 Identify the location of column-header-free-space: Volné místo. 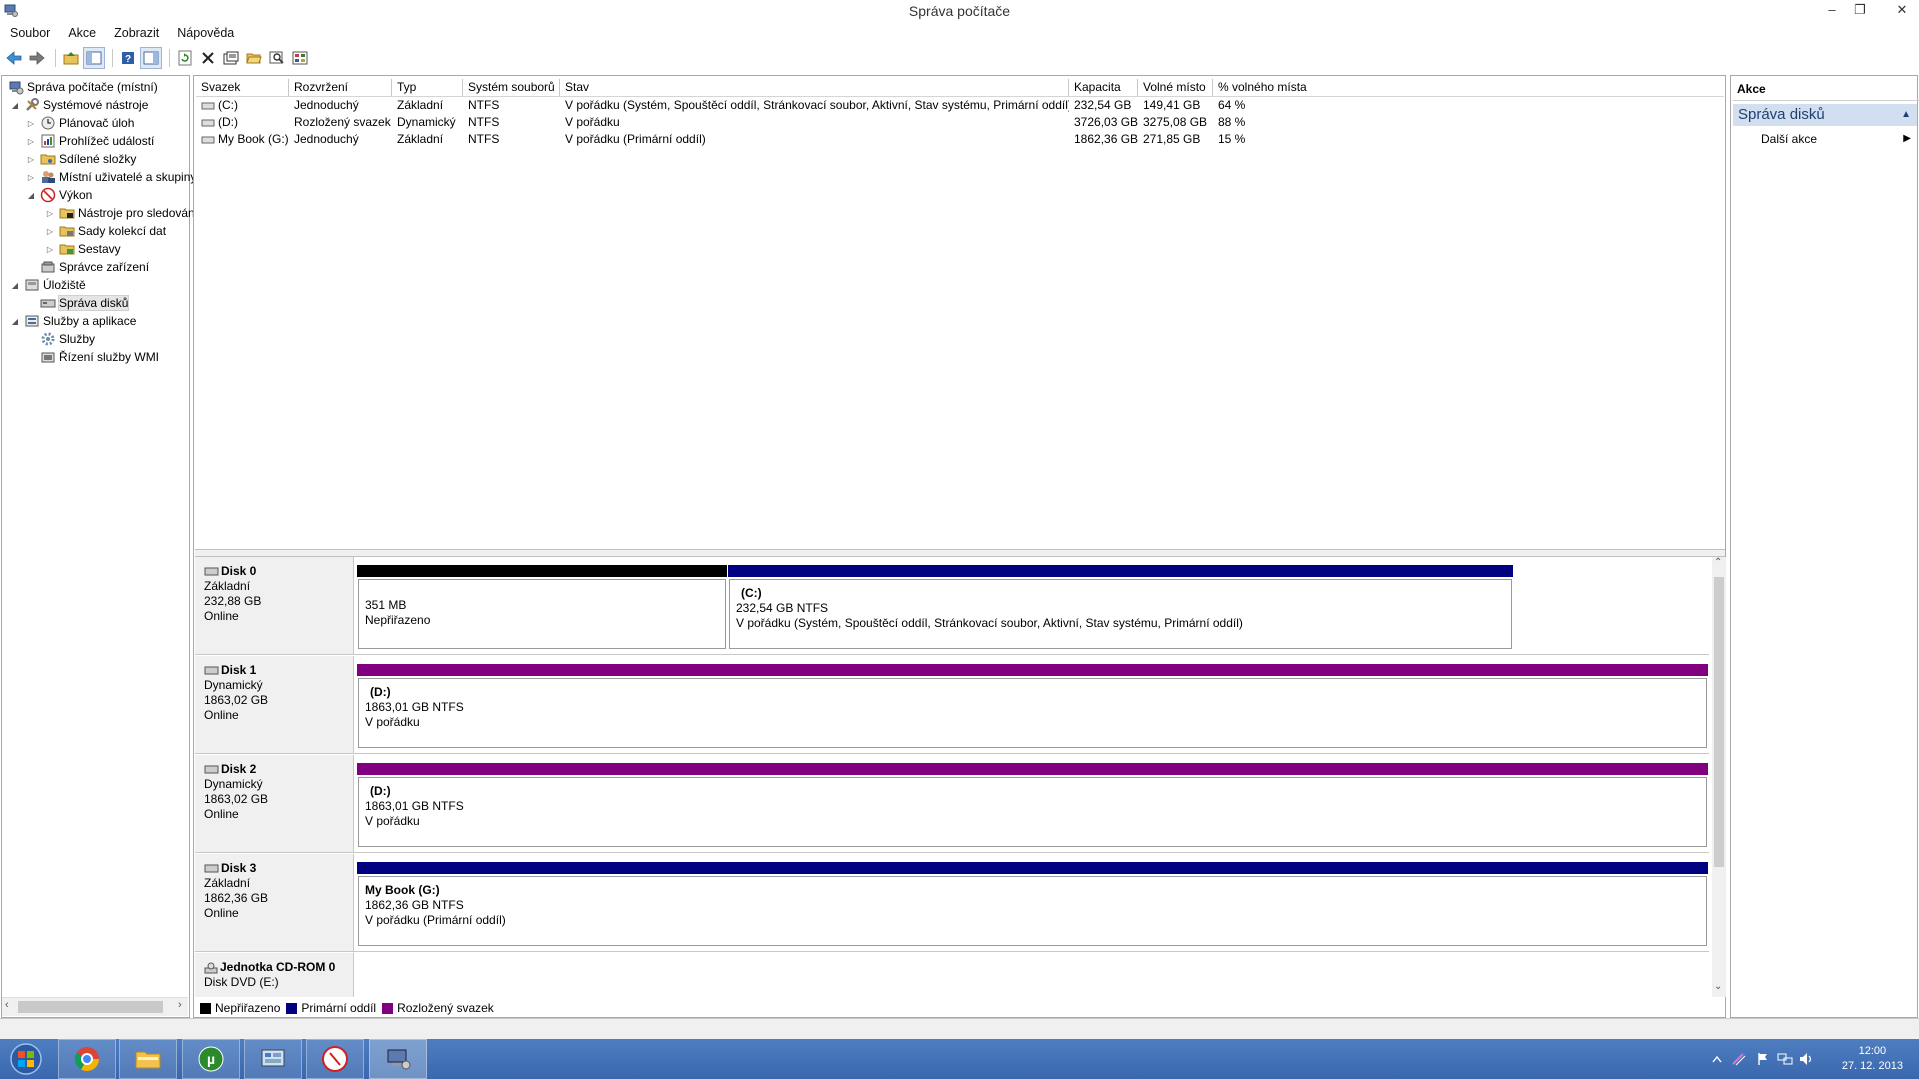
(1175, 87).